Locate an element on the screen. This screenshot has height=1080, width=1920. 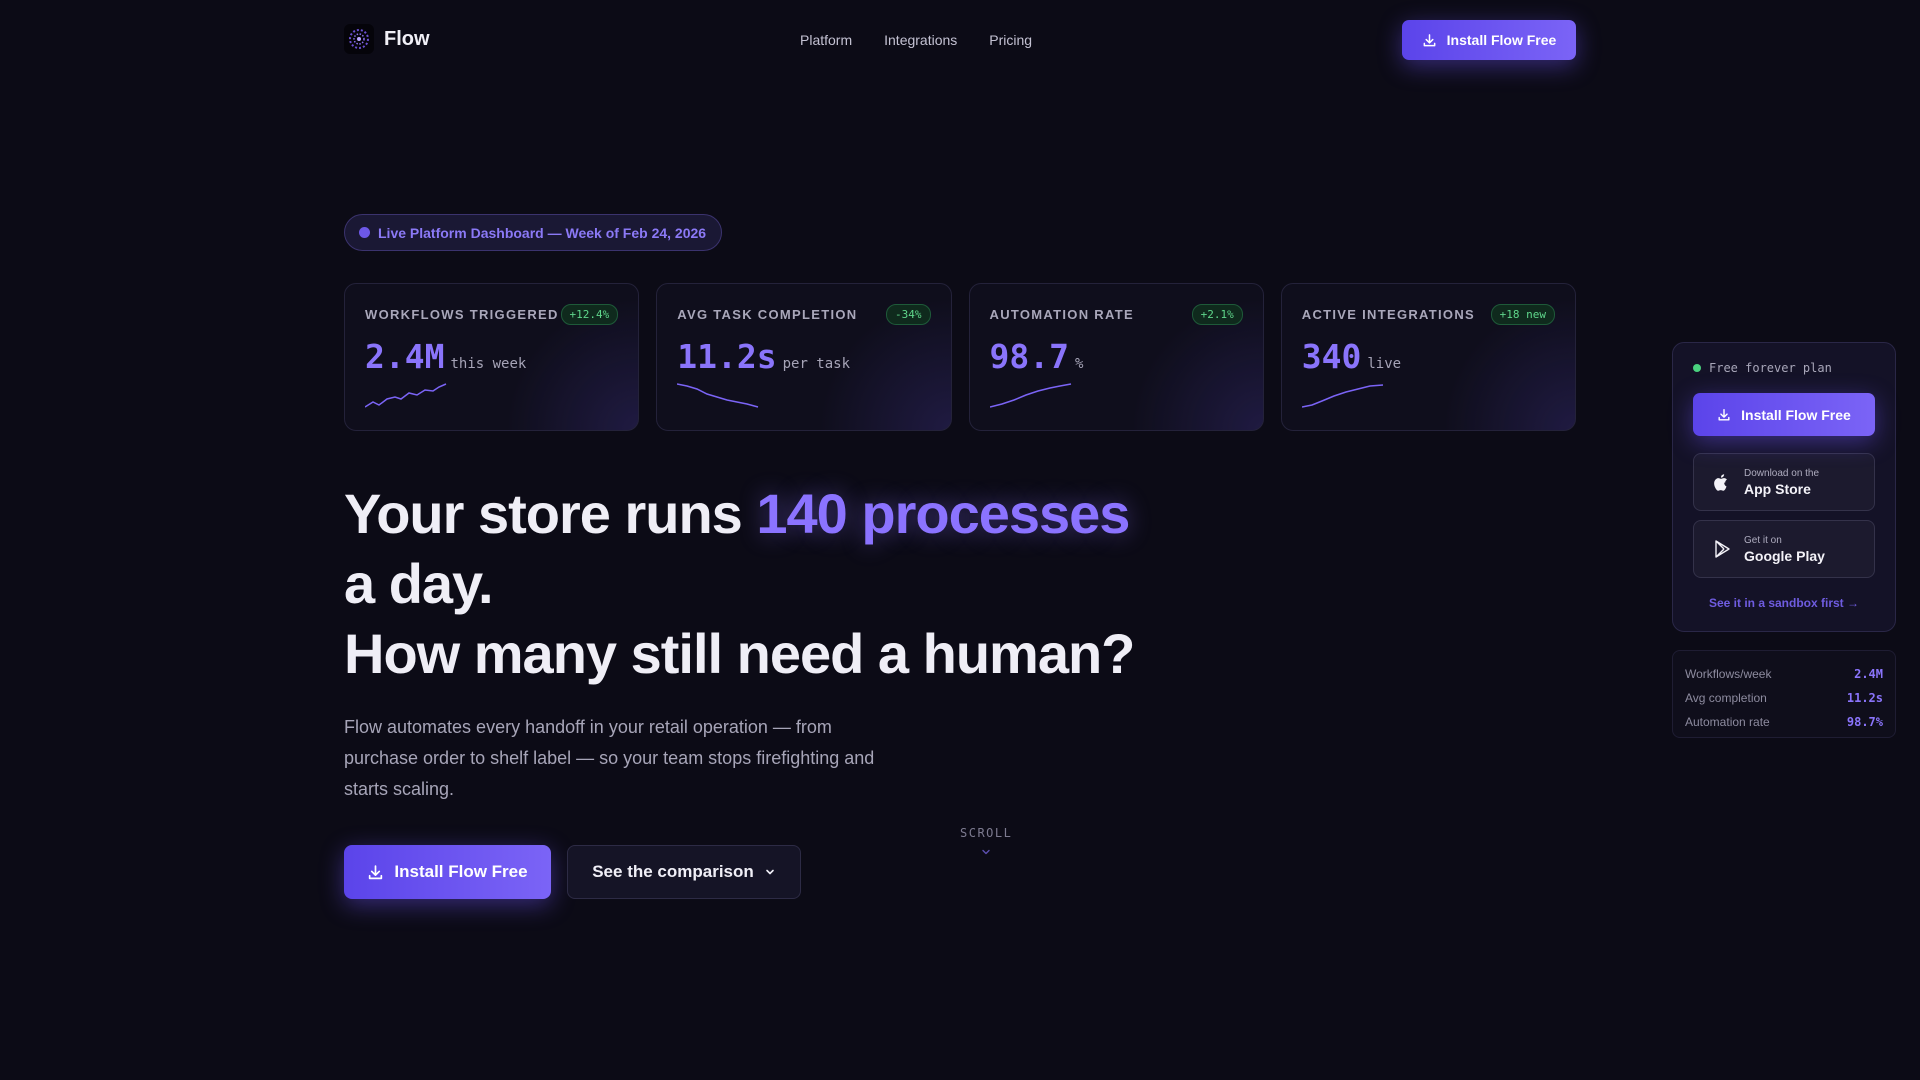
apple-icon is located at coordinates (1720, 482).